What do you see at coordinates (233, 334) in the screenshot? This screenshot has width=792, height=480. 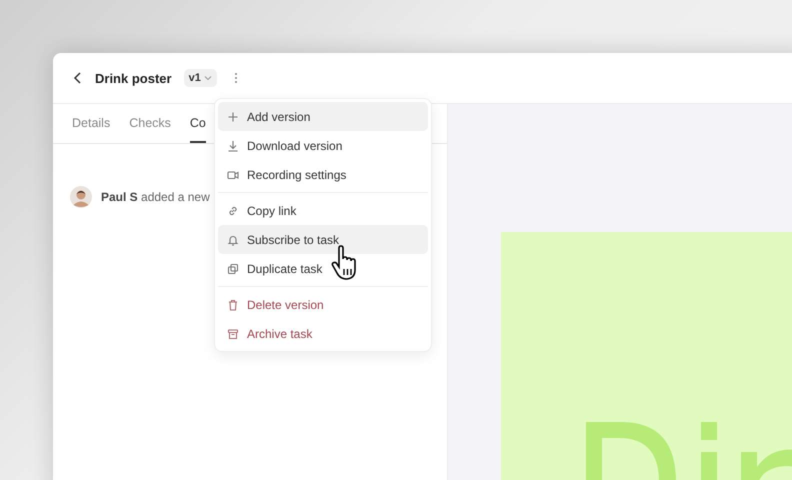 I see `archive-icon` at bounding box center [233, 334].